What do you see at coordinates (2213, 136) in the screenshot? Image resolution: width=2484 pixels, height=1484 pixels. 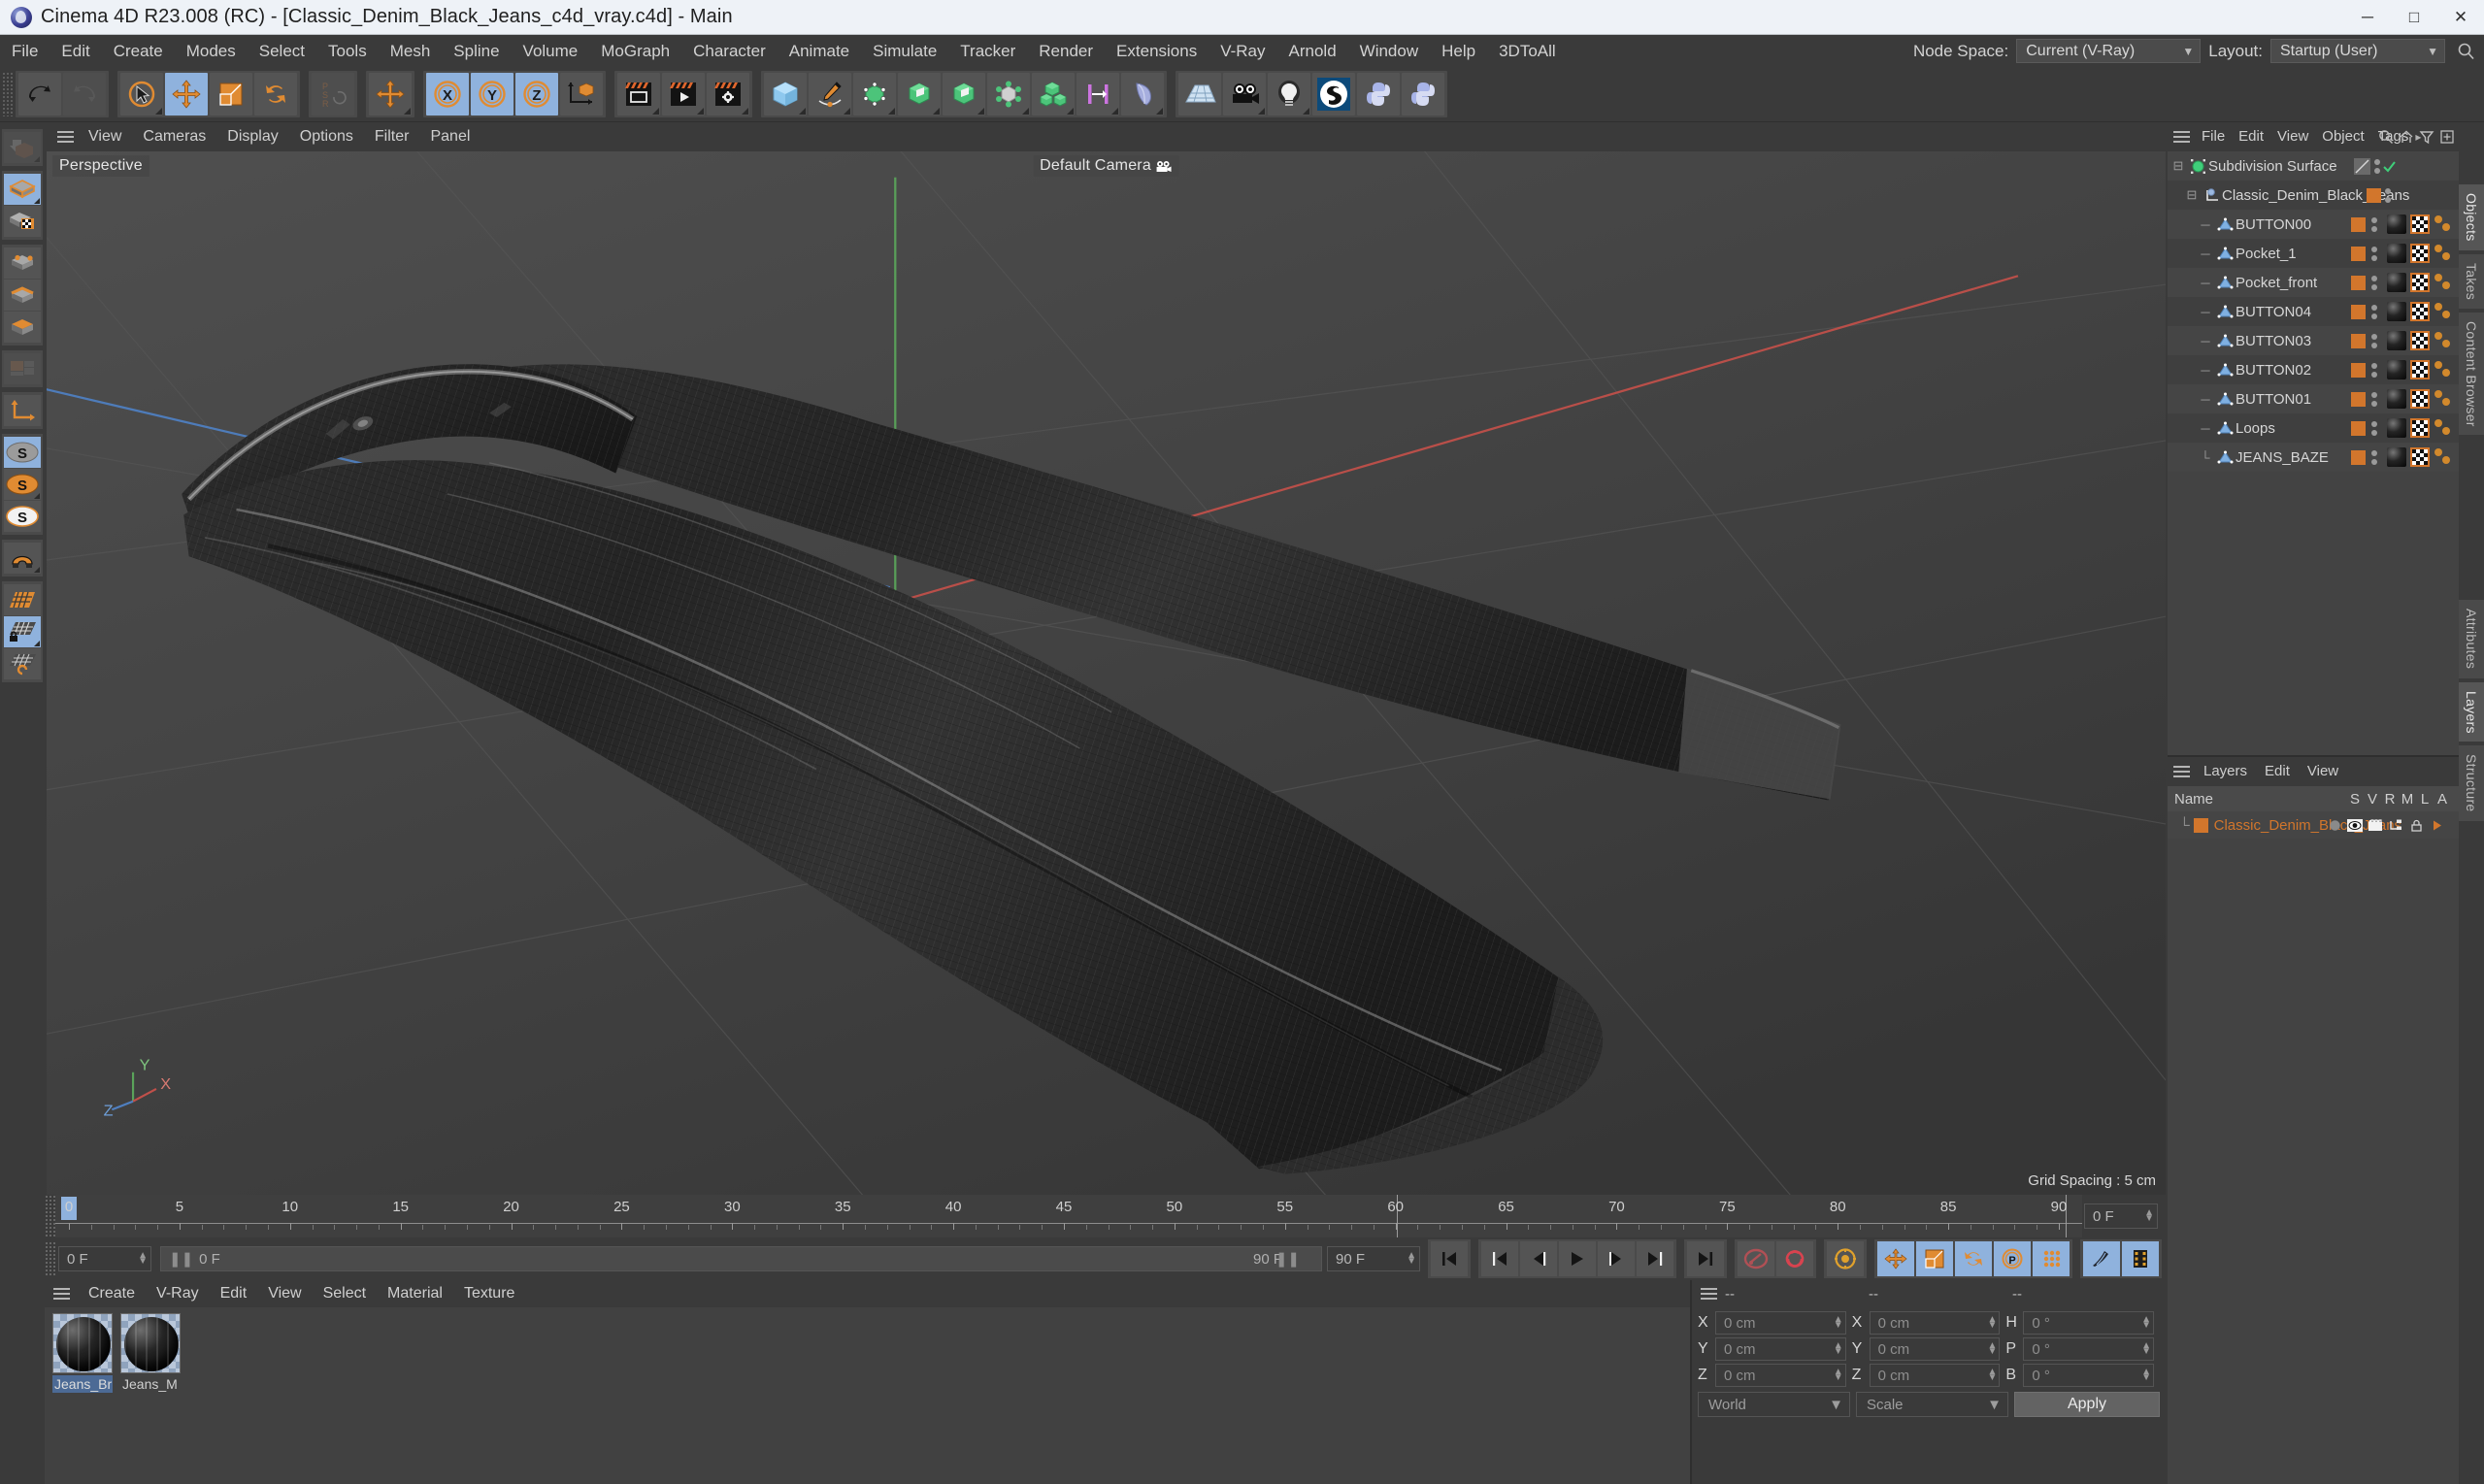 I see `object-menu-file: File` at bounding box center [2213, 136].